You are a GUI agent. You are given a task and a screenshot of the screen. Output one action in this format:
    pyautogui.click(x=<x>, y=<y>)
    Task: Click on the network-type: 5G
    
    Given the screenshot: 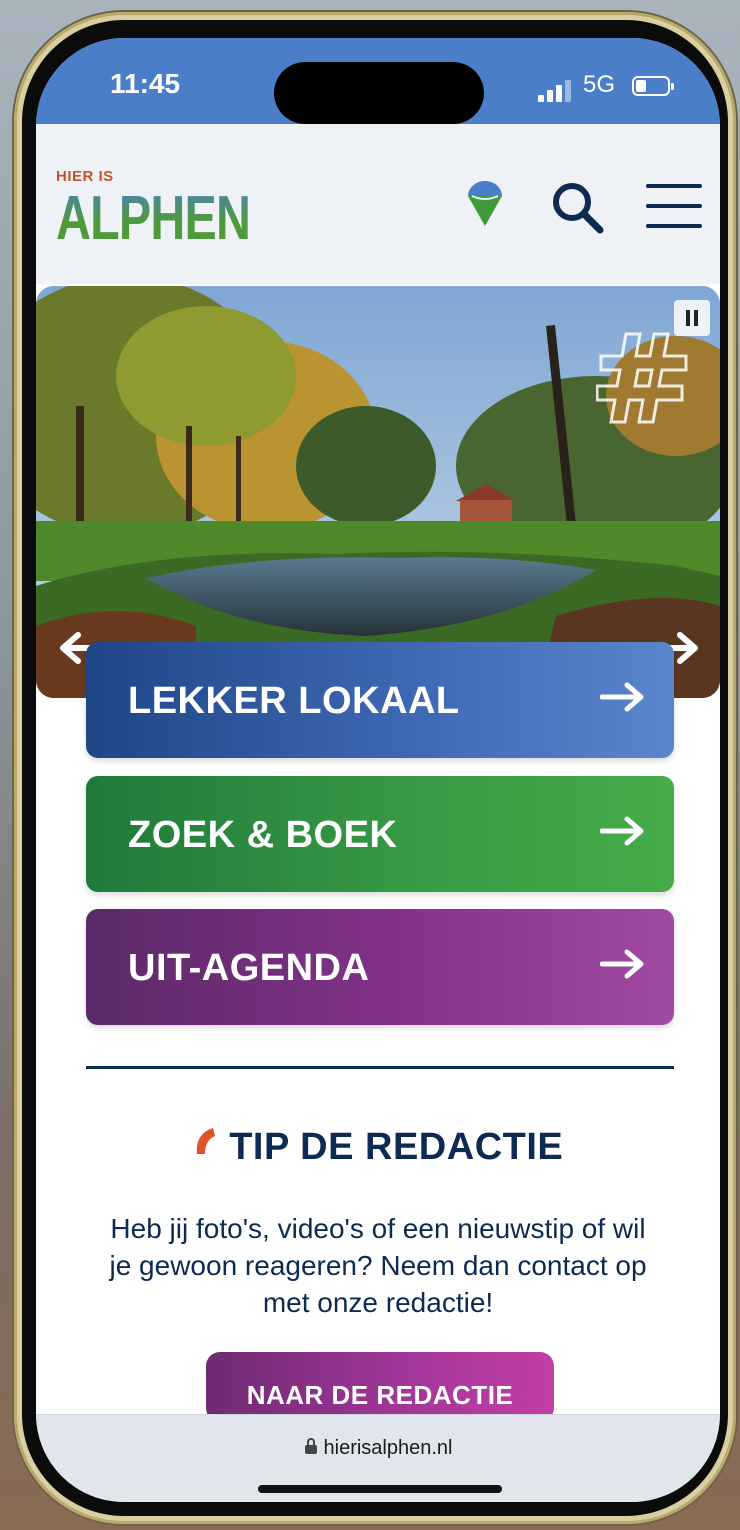 What is the action you would take?
    pyautogui.click(x=599, y=84)
    